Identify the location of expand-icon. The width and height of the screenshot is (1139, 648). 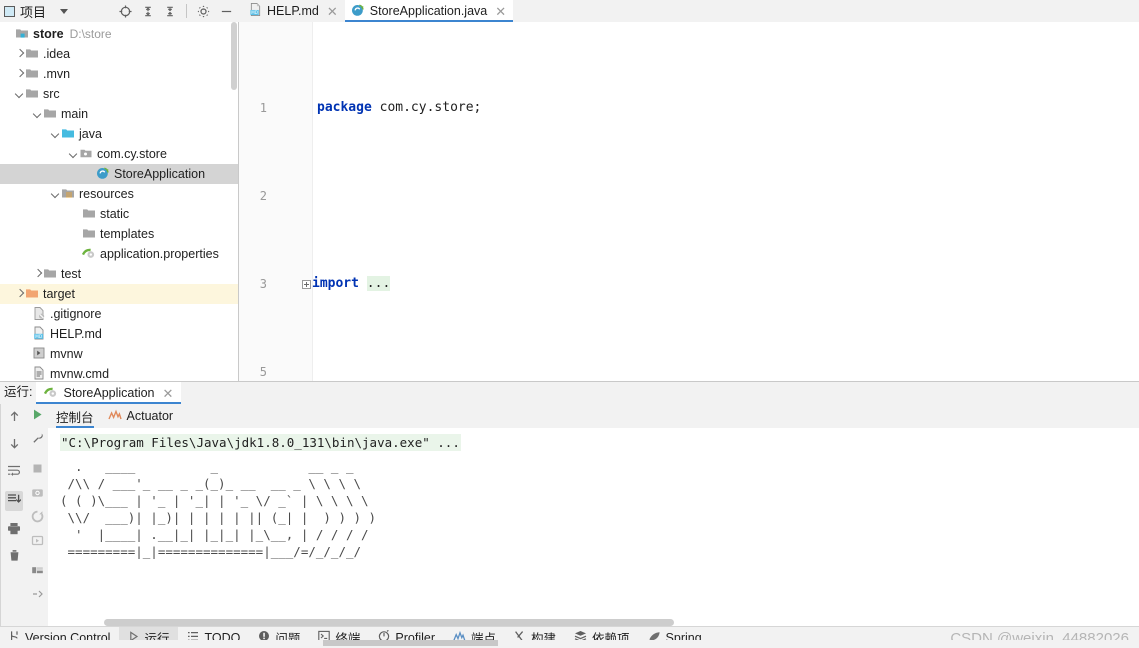
(37, 595).